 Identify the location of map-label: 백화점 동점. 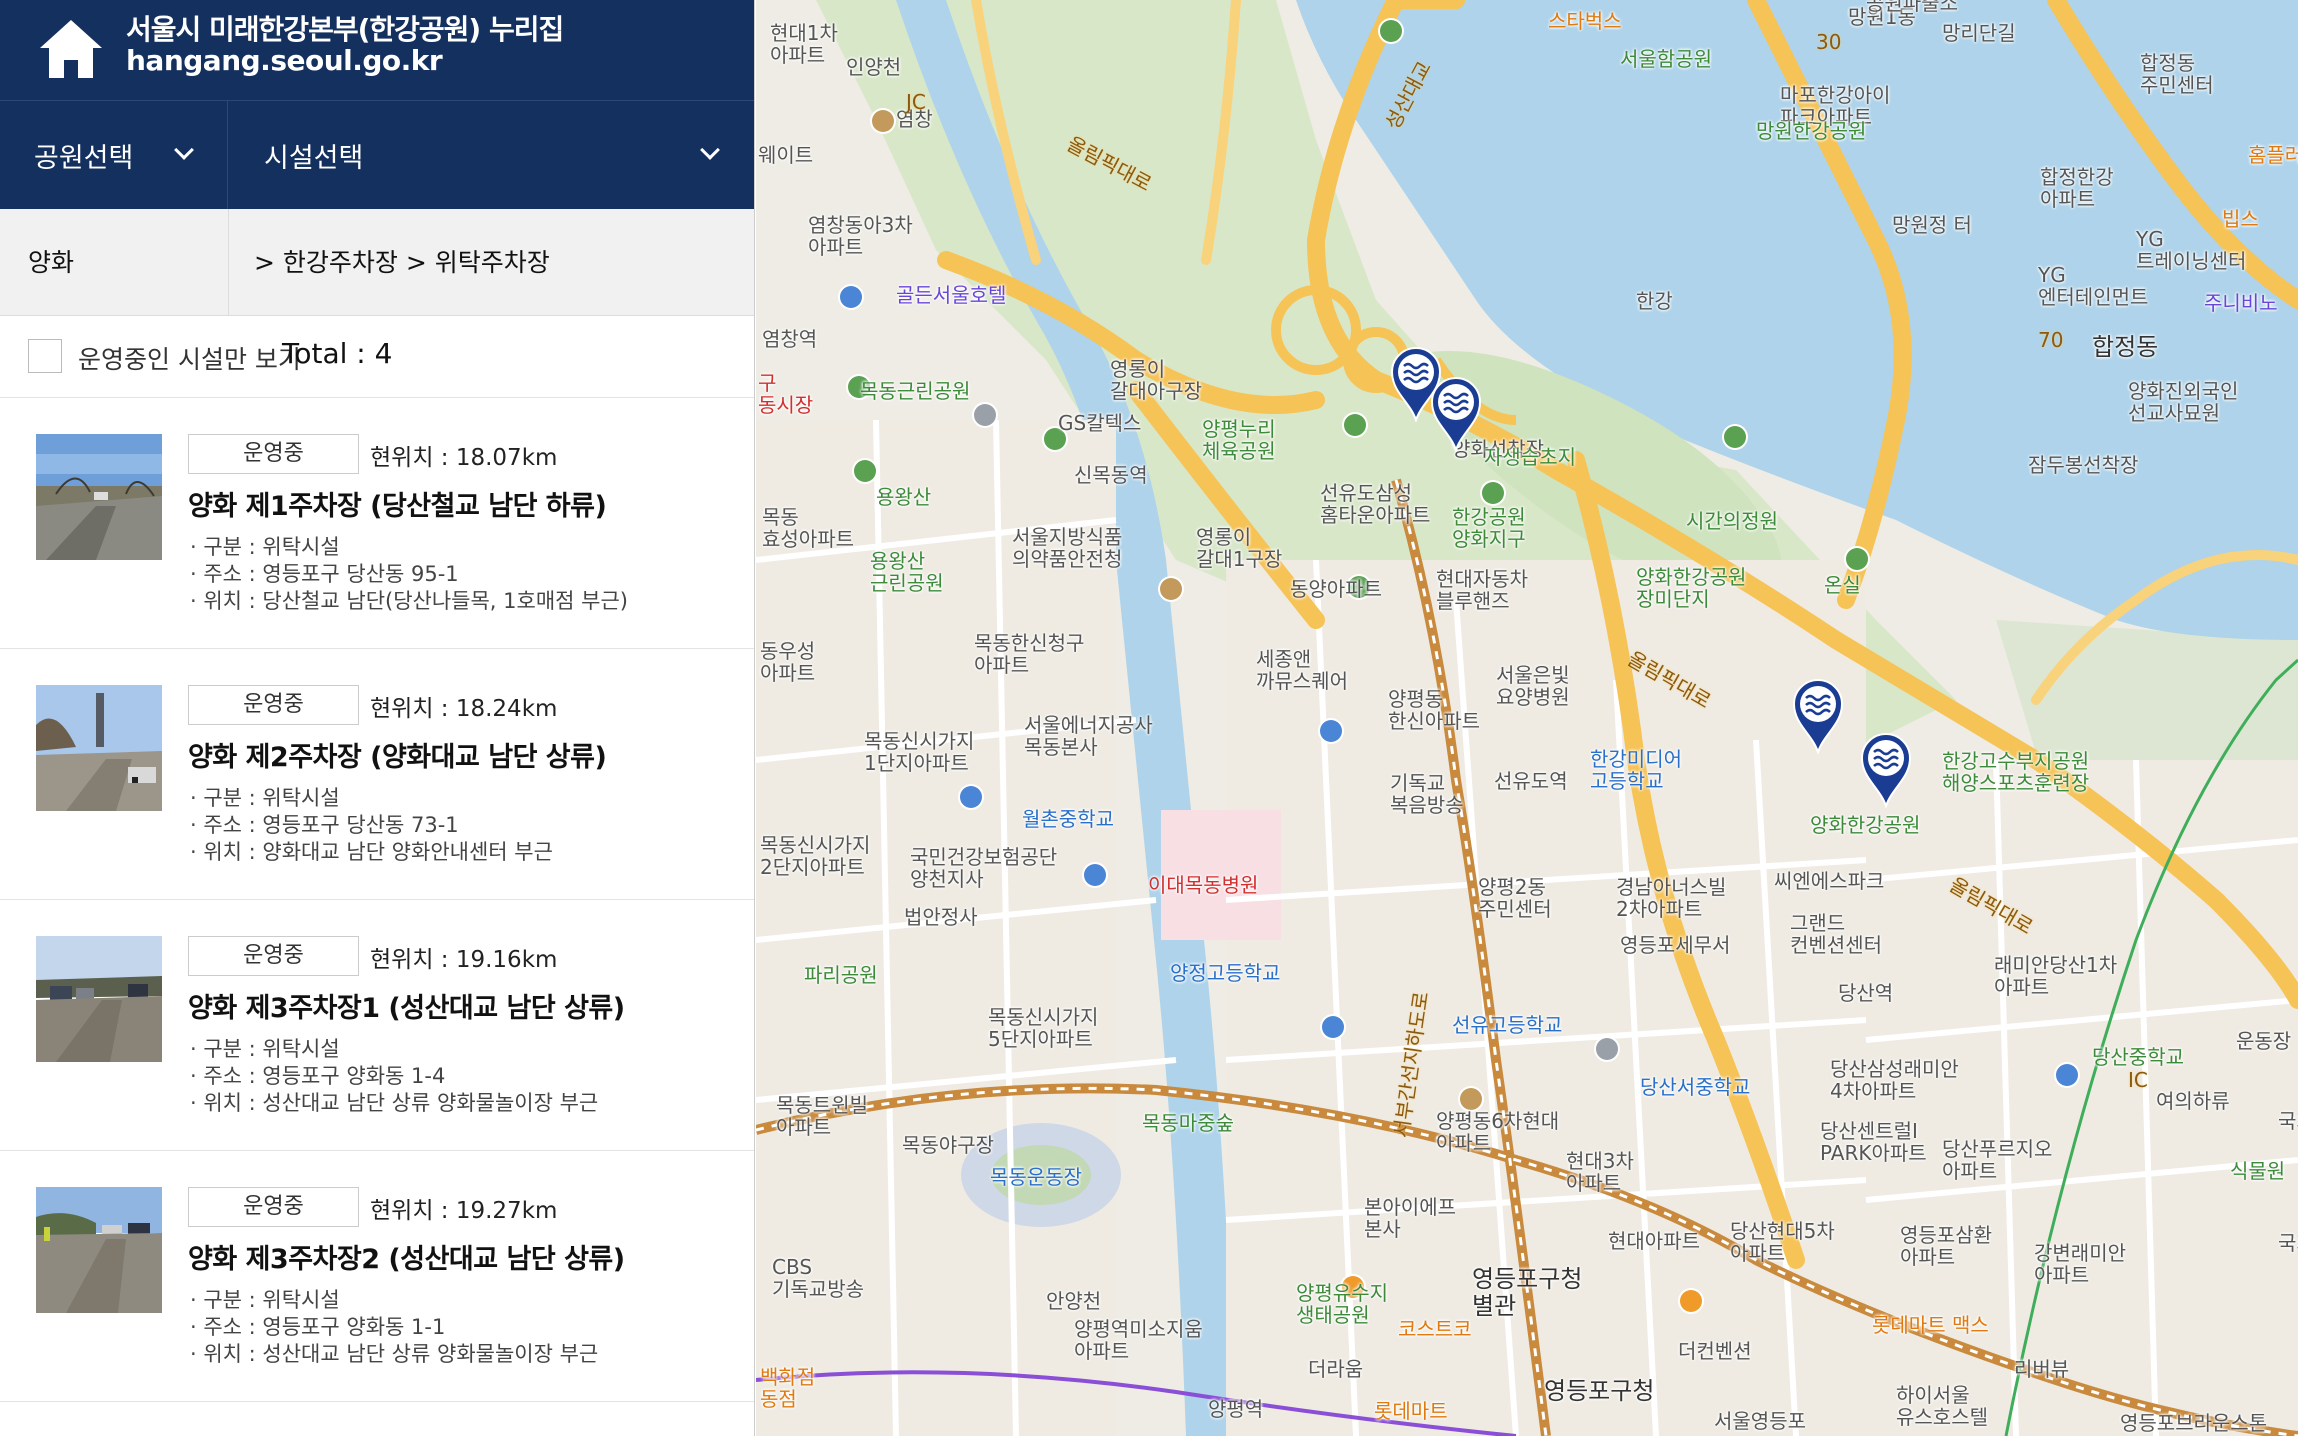
(788, 1388).